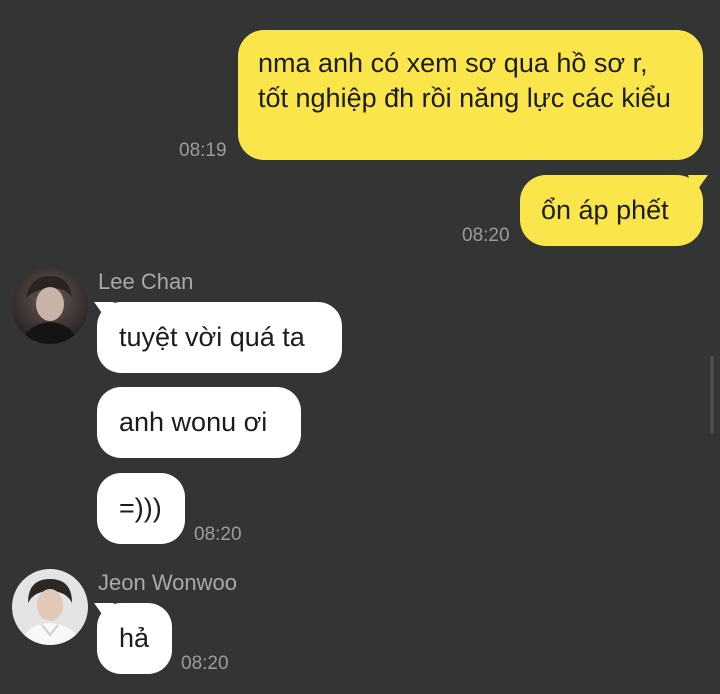 This screenshot has height=694, width=720. I want to click on message-text: =))), so click(140, 508).